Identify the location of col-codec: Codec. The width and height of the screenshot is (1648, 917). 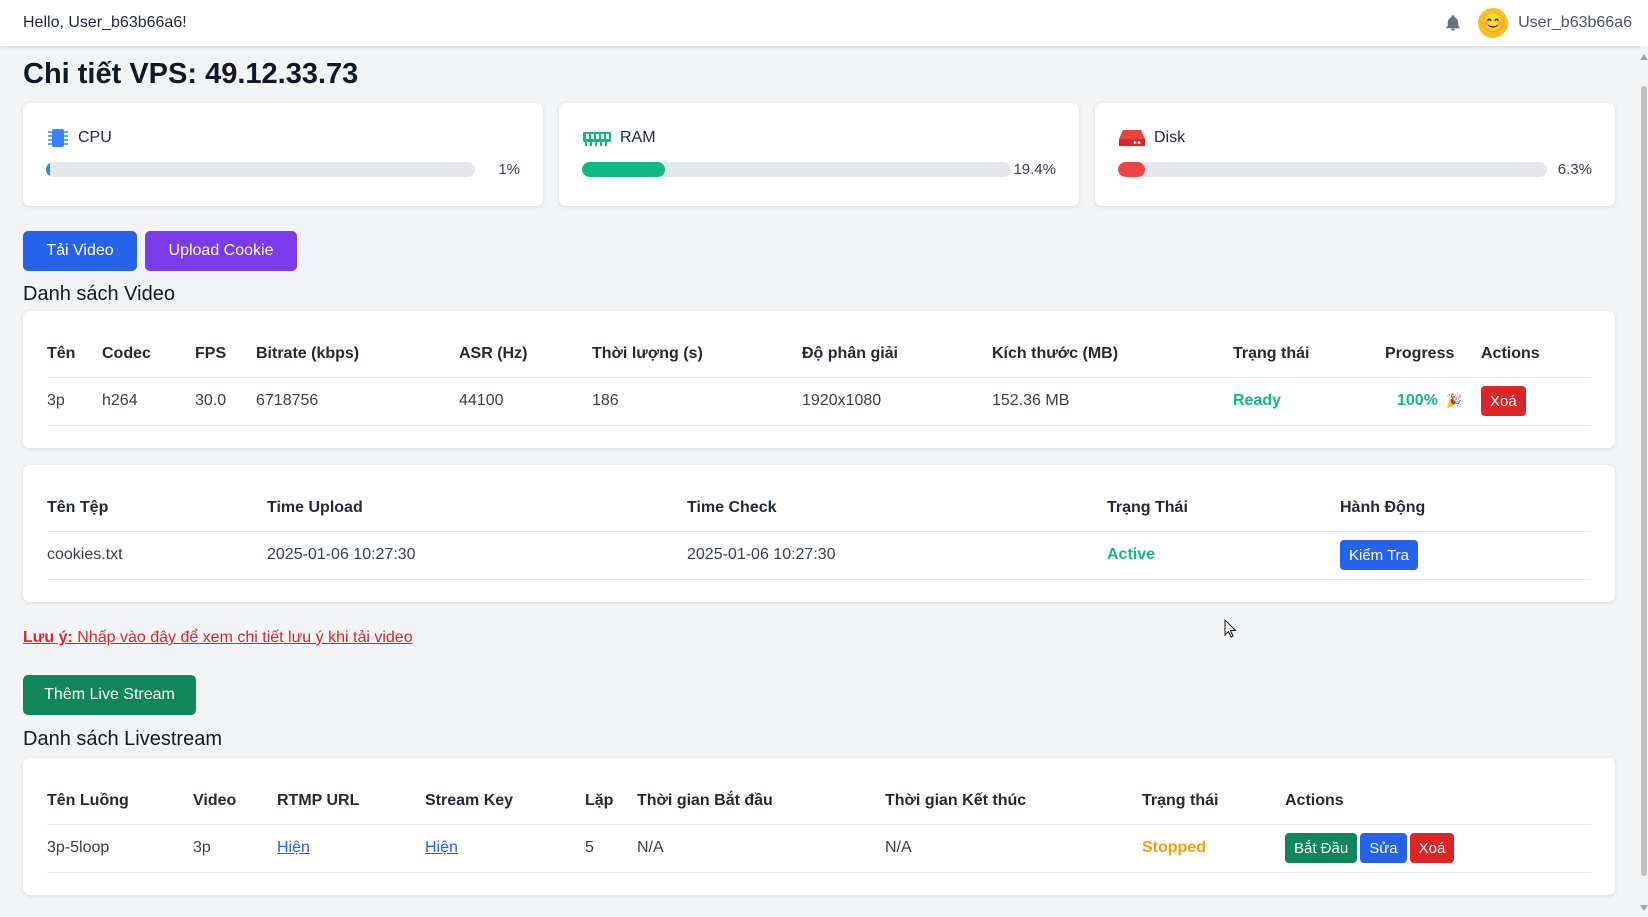
(148, 355).